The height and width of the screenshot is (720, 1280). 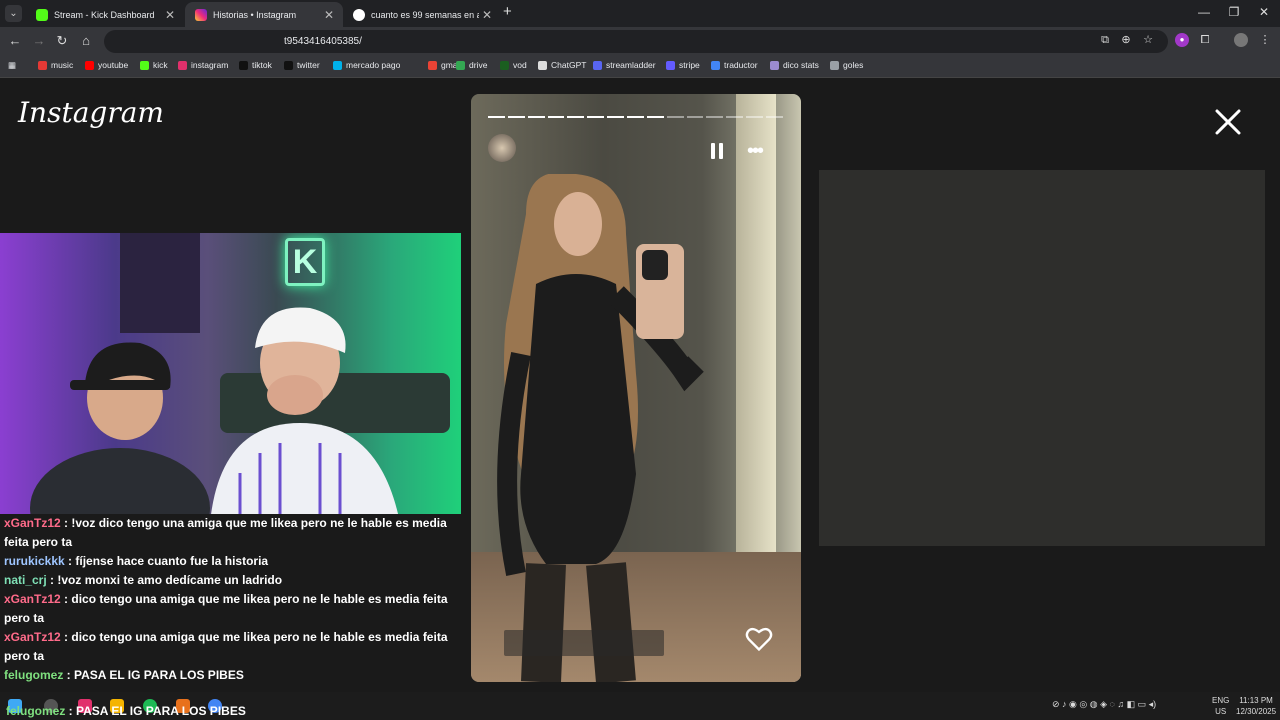 What do you see at coordinates (1234, 12) in the screenshot?
I see `restore-button: ❐` at bounding box center [1234, 12].